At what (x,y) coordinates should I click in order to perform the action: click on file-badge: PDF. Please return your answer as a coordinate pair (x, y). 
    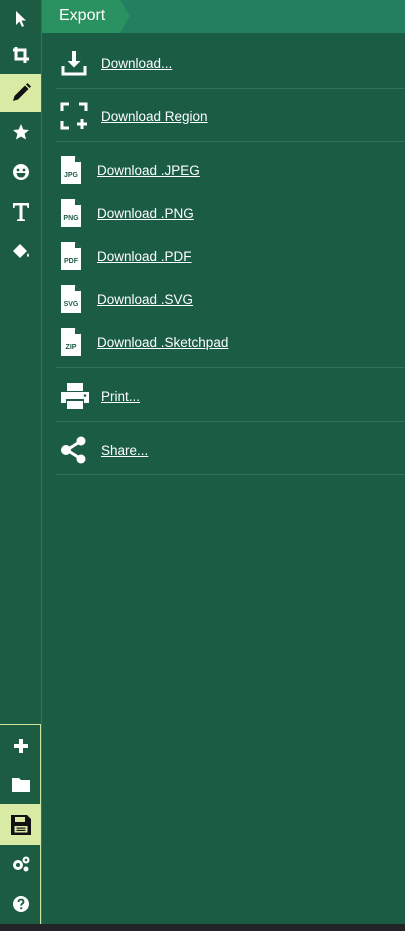
    Looking at the image, I should click on (71, 261).